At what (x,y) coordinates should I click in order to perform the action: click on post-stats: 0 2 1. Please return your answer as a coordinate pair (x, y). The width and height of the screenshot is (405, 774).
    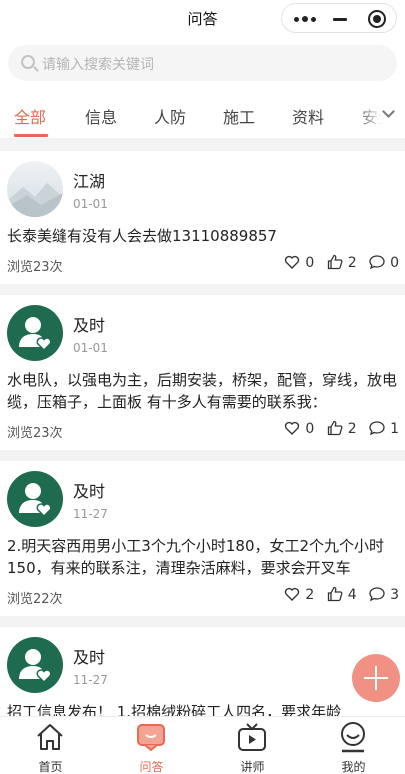
    Looking at the image, I should click on (337, 428).